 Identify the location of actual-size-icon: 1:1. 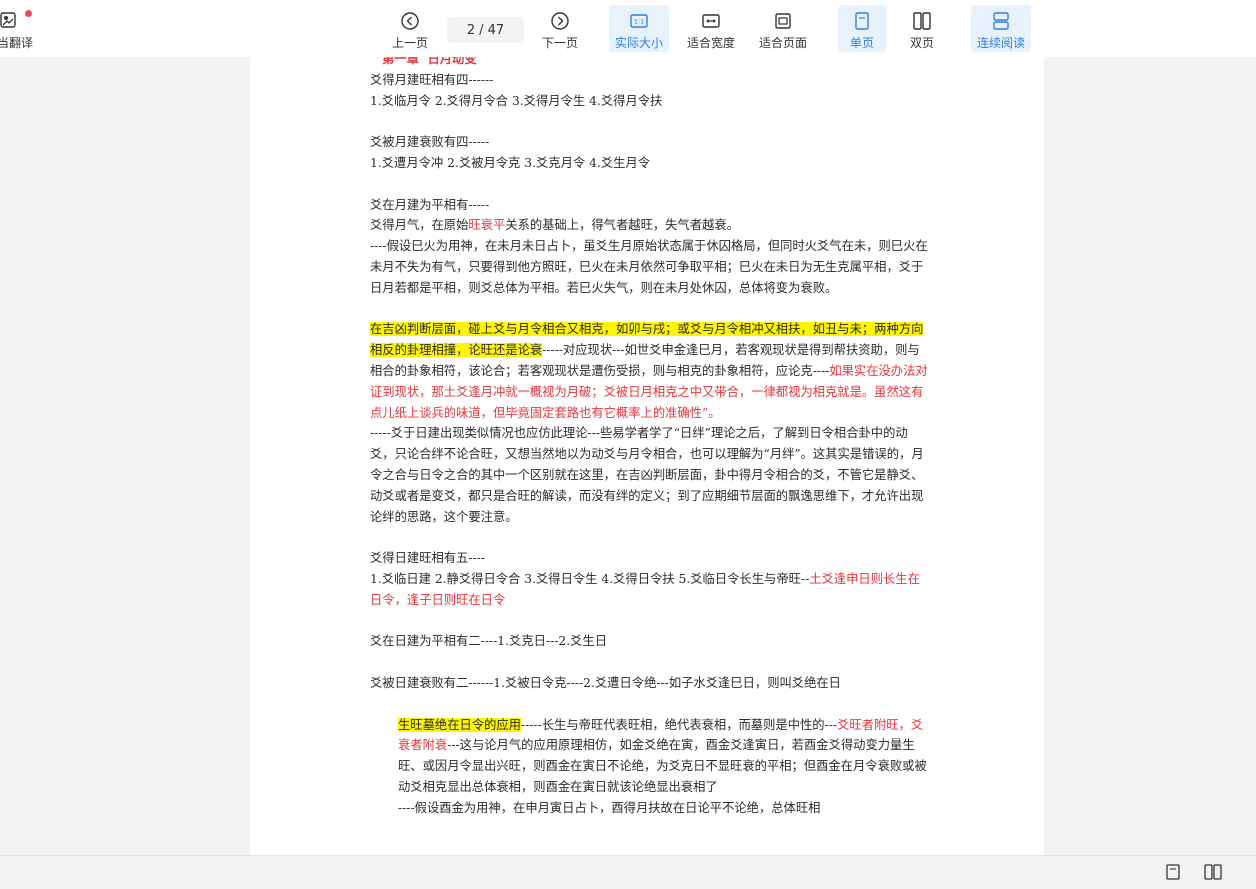
(639, 21).